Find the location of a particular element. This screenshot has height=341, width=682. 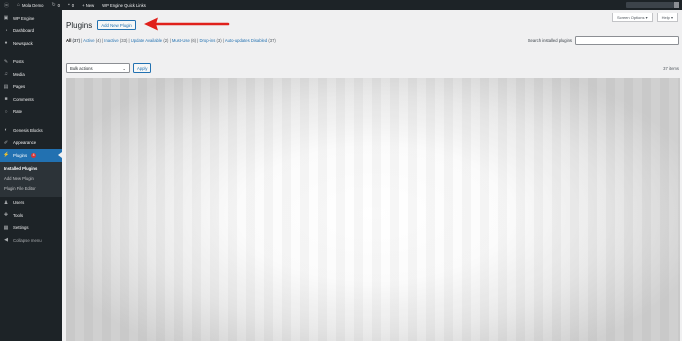

submenu-installed-plugins: Installed Plugins is located at coordinates (31, 169).